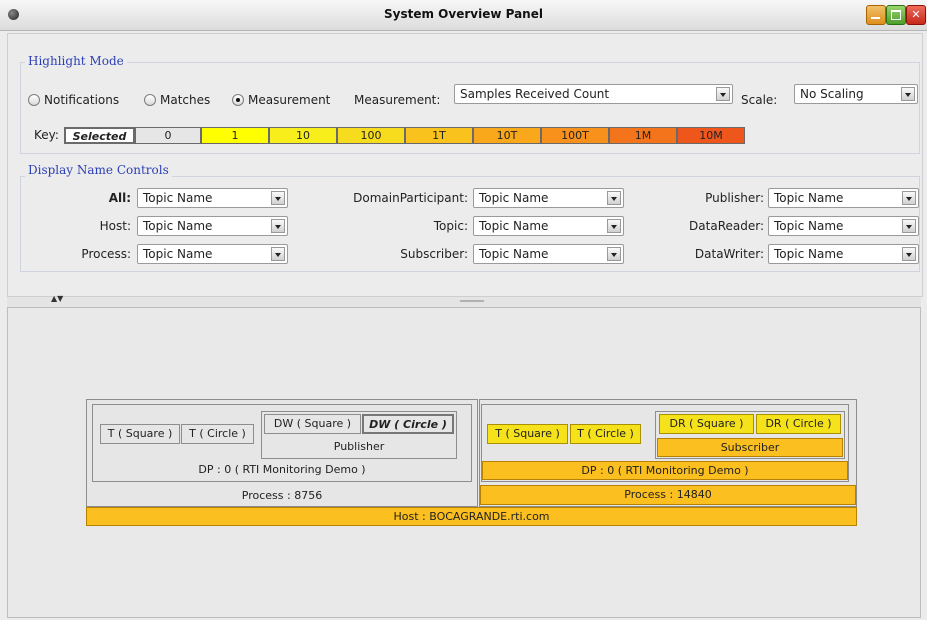 This screenshot has width=927, height=620. What do you see at coordinates (408, 424) in the screenshot?
I see `datawriter-box-circle: DW ( Circle )` at bounding box center [408, 424].